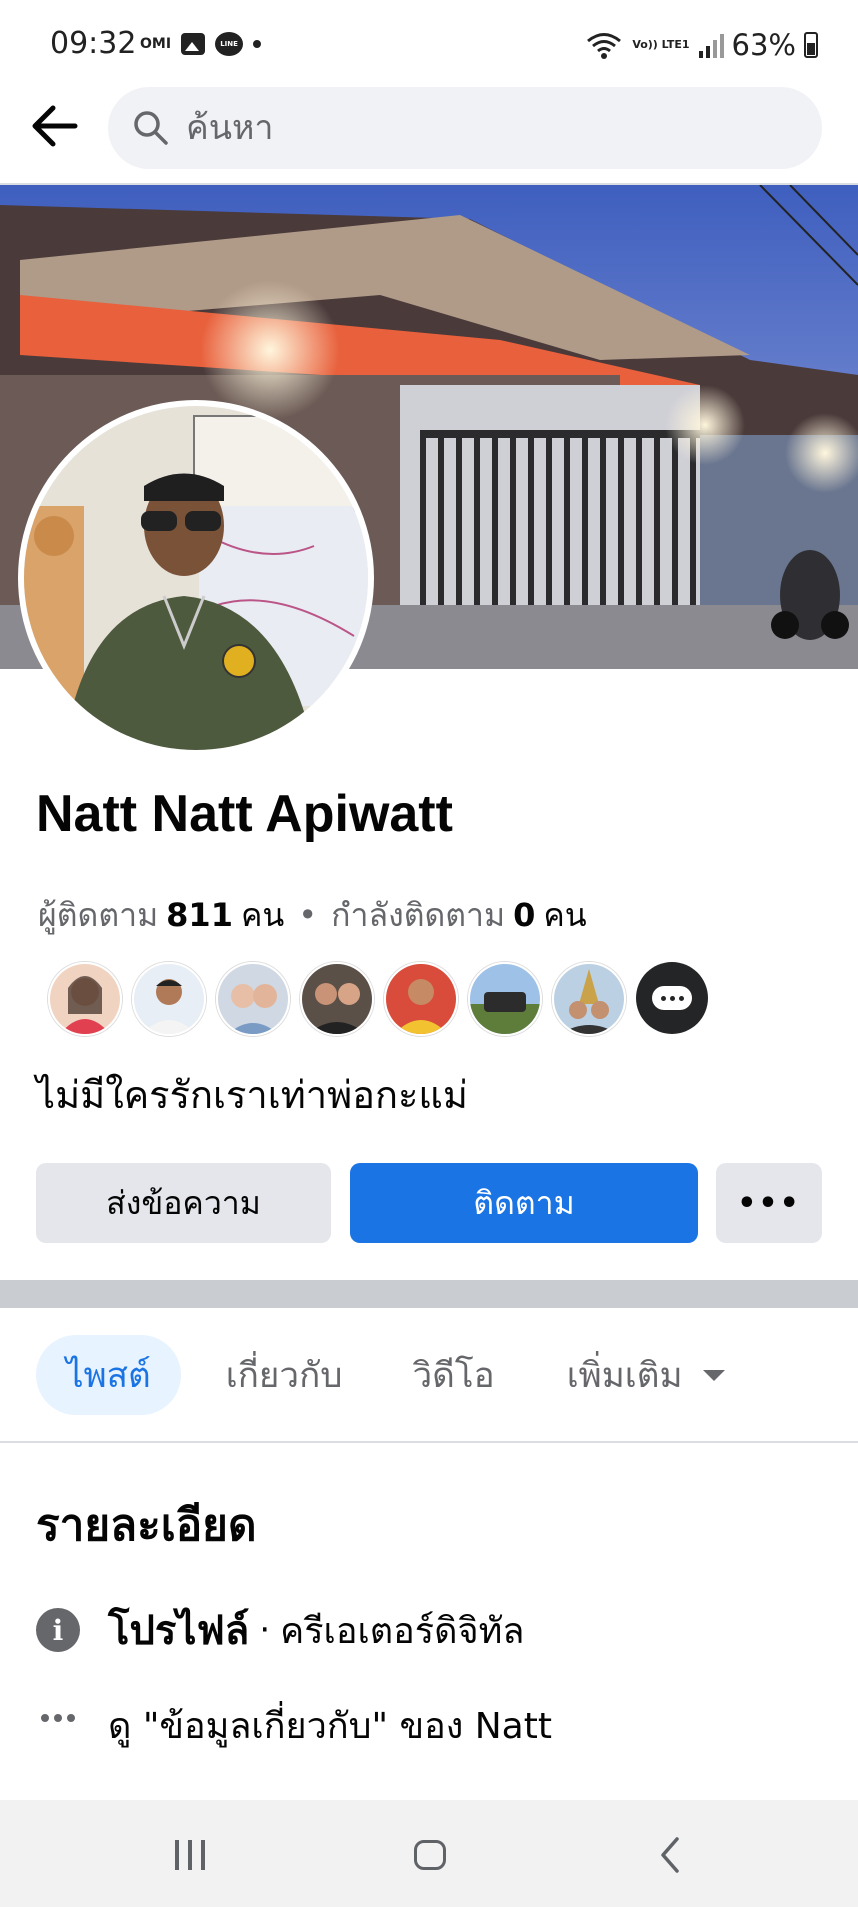  Describe the element at coordinates (624, 1375) in the screenshot. I see `tab-more-label: เพิ่มเติม` at that location.